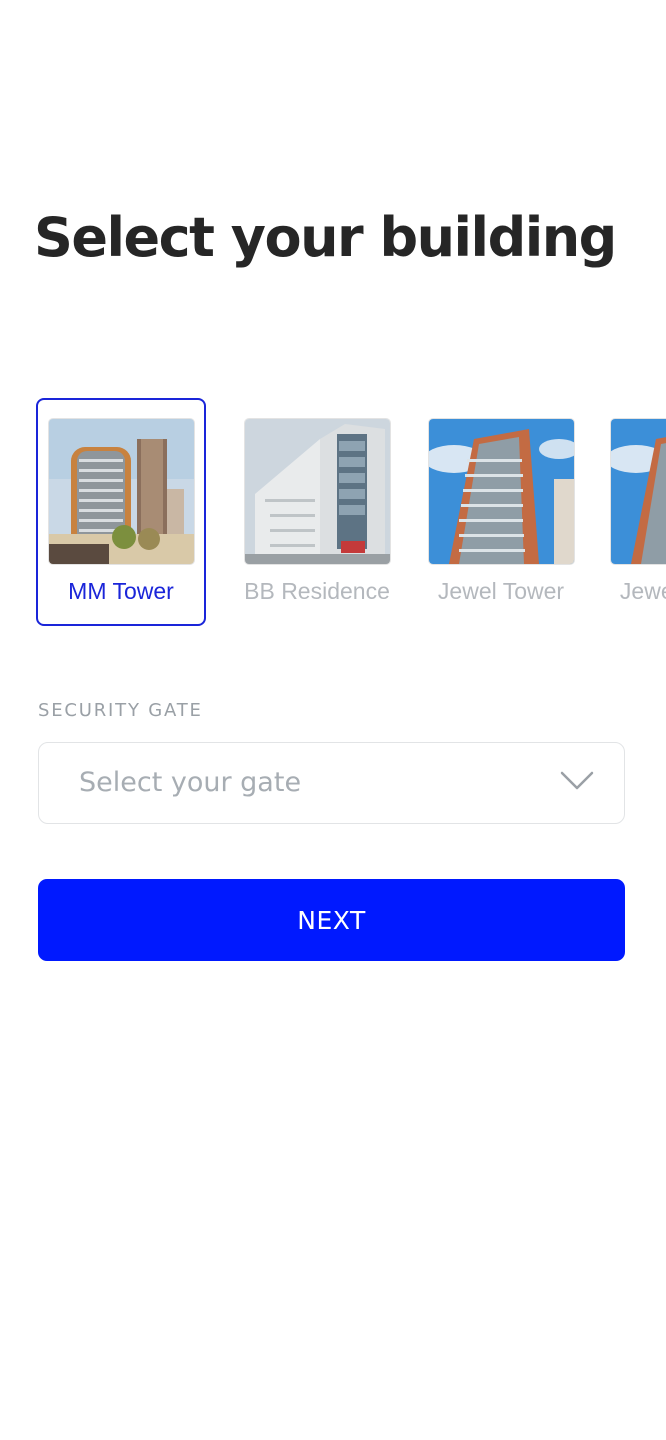 This screenshot has width=666, height=1440. What do you see at coordinates (331, 920) in the screenshot?
I see `next-button: NEXT` at bounding box center [331, 920].